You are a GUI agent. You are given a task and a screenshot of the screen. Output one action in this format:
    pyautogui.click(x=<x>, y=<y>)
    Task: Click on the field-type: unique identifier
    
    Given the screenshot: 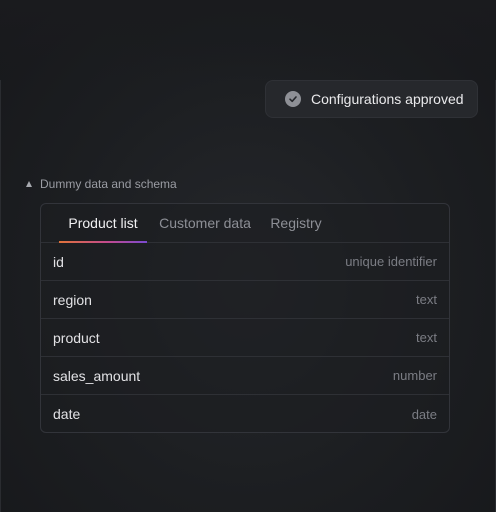 What is the action you would take?
    pyautogui.click(x=391, y=261)
    